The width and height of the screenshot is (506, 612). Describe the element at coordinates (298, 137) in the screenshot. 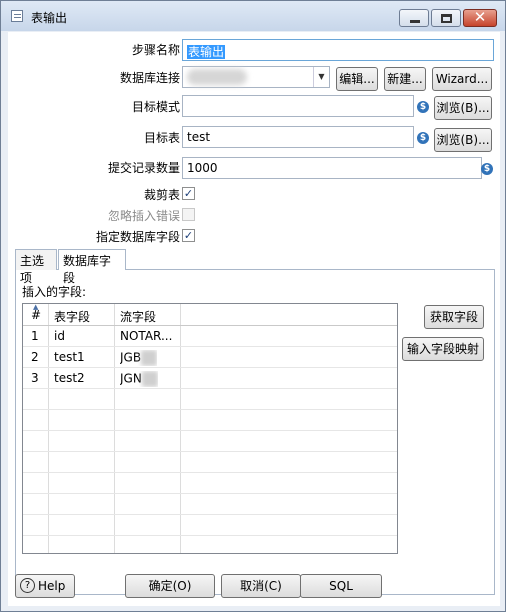

I see `target-table-input: test` at that location.